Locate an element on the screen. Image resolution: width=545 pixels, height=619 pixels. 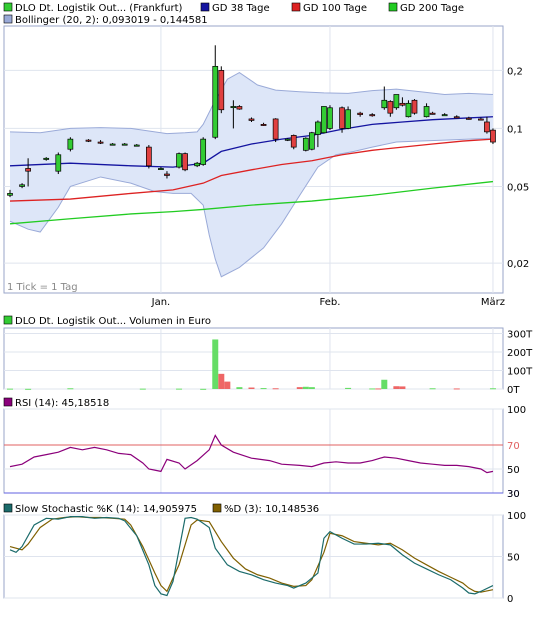
legend-label: Bollinger (20, 2): 0,093019 - 0,144581 is located at coordinates (111, 20).